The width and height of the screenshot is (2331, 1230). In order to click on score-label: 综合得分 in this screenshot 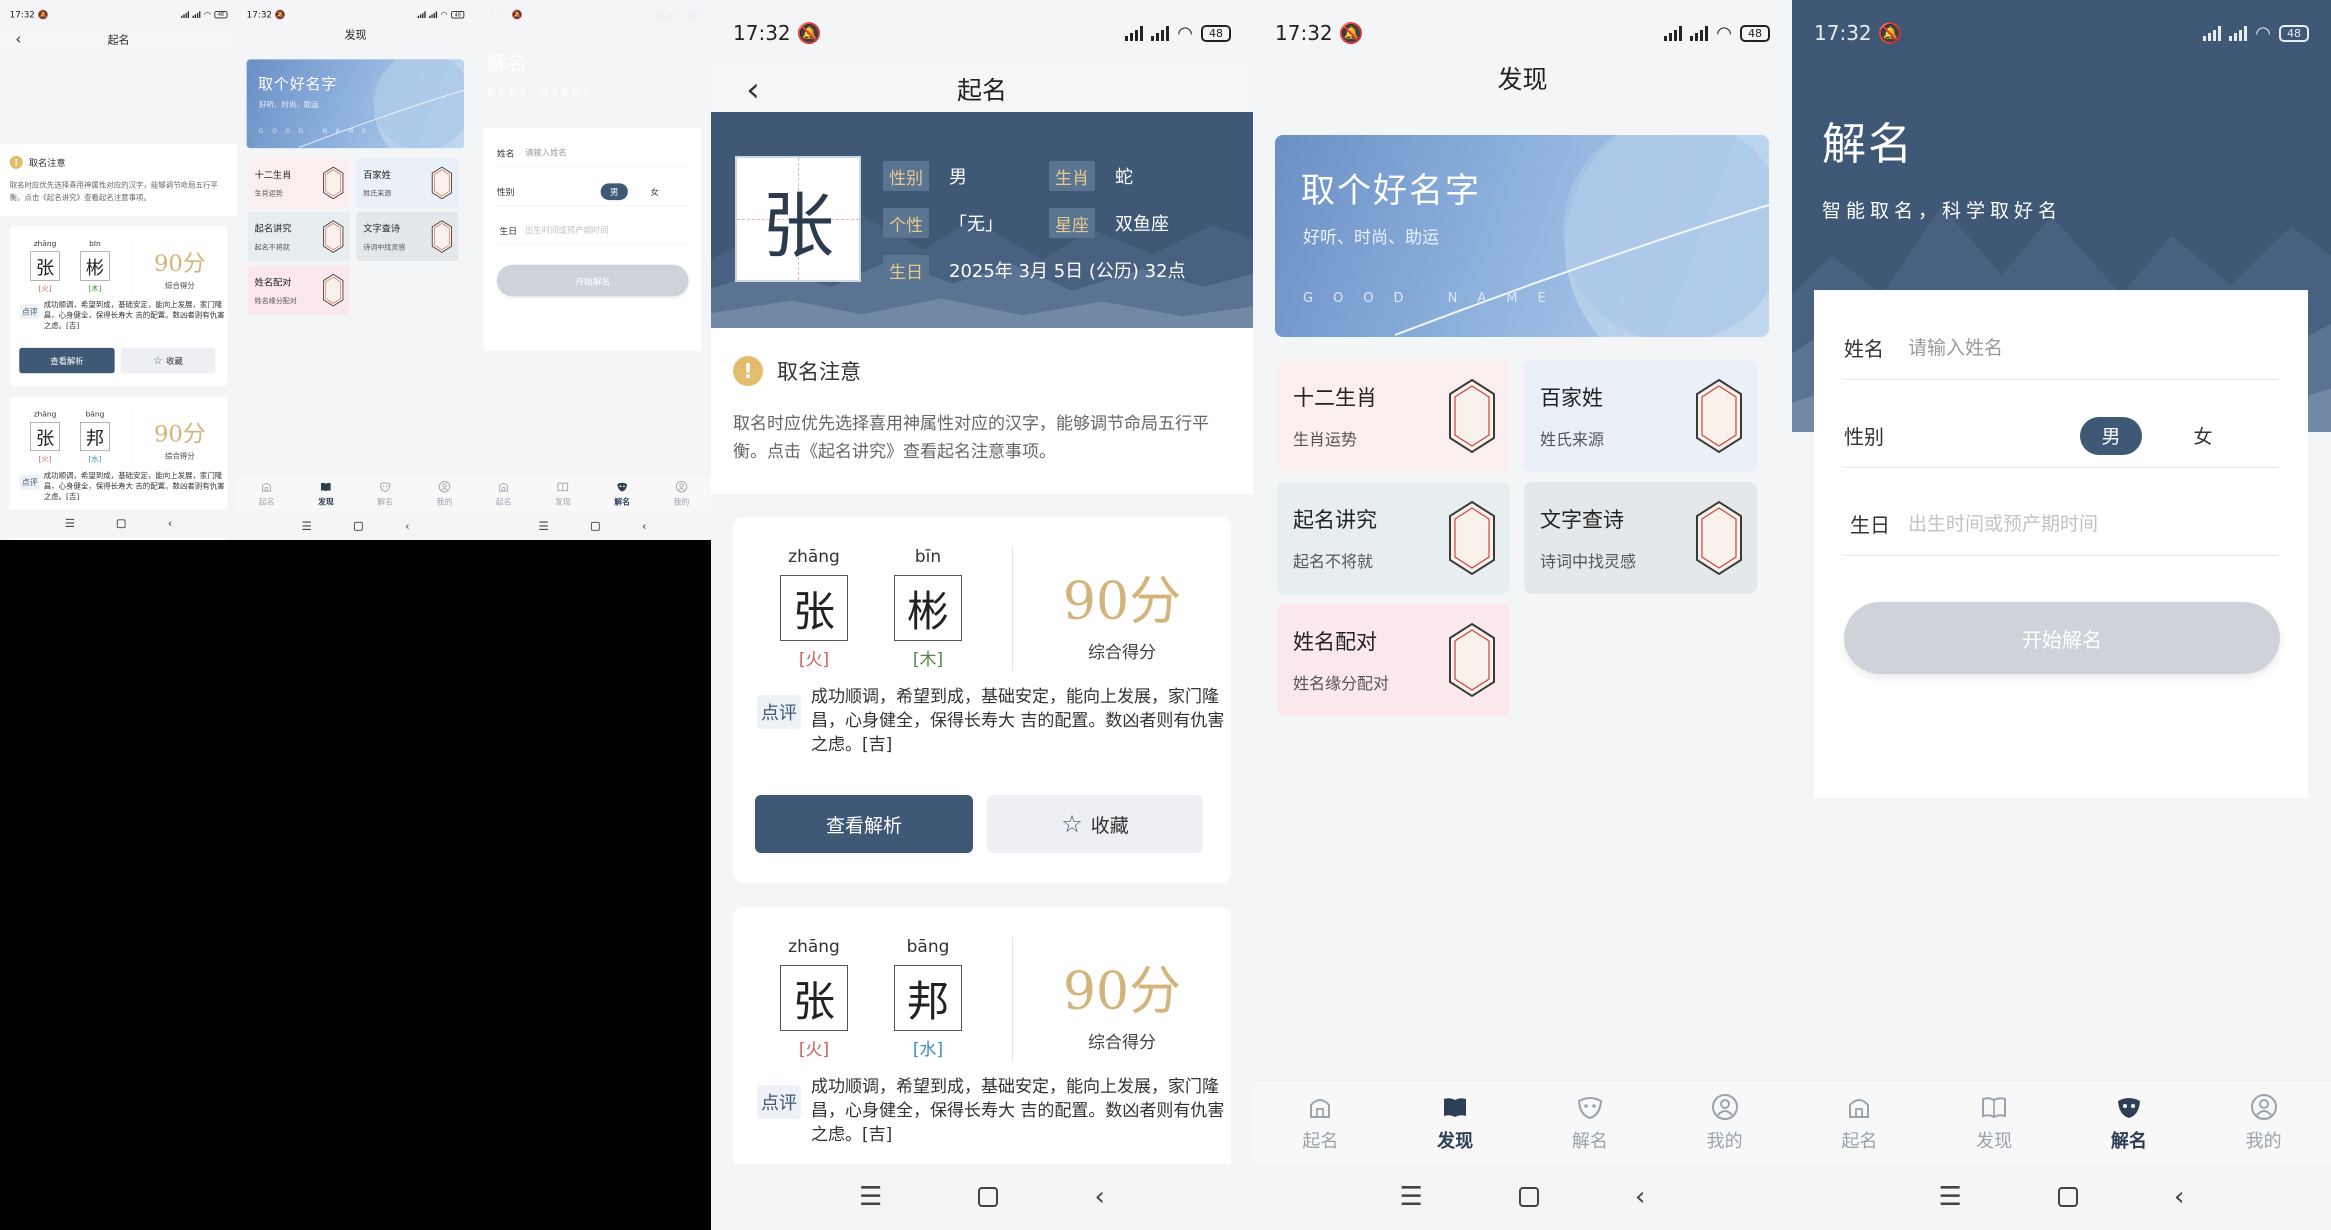, I will do `click(179, 286)`.